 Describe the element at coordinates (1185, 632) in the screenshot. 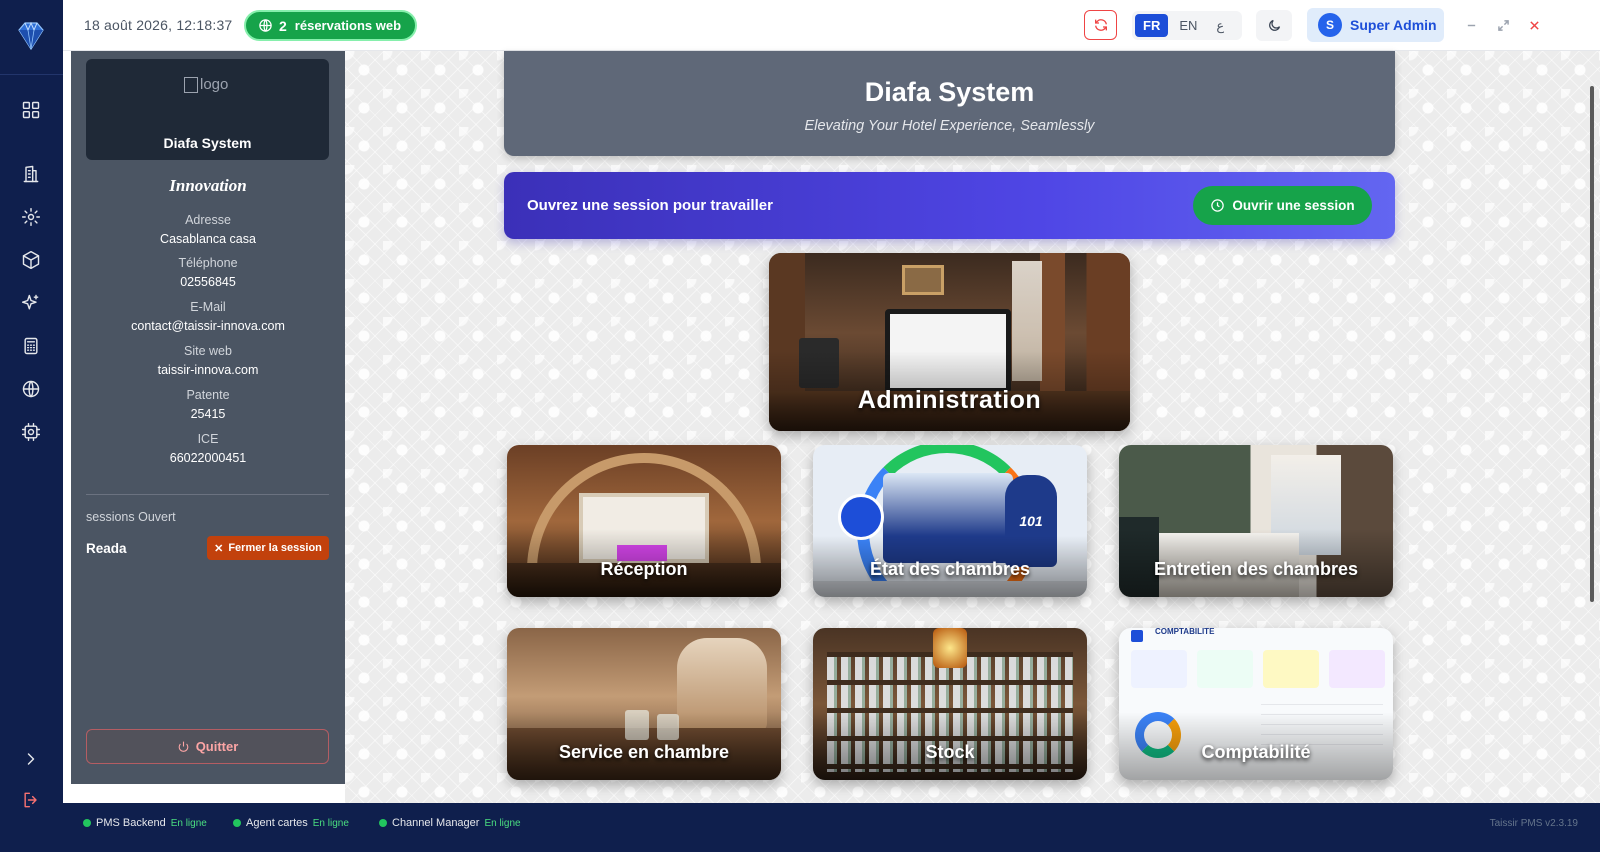

I see `accounting-dashboard-header: COMPTABILITÉ` at that location.